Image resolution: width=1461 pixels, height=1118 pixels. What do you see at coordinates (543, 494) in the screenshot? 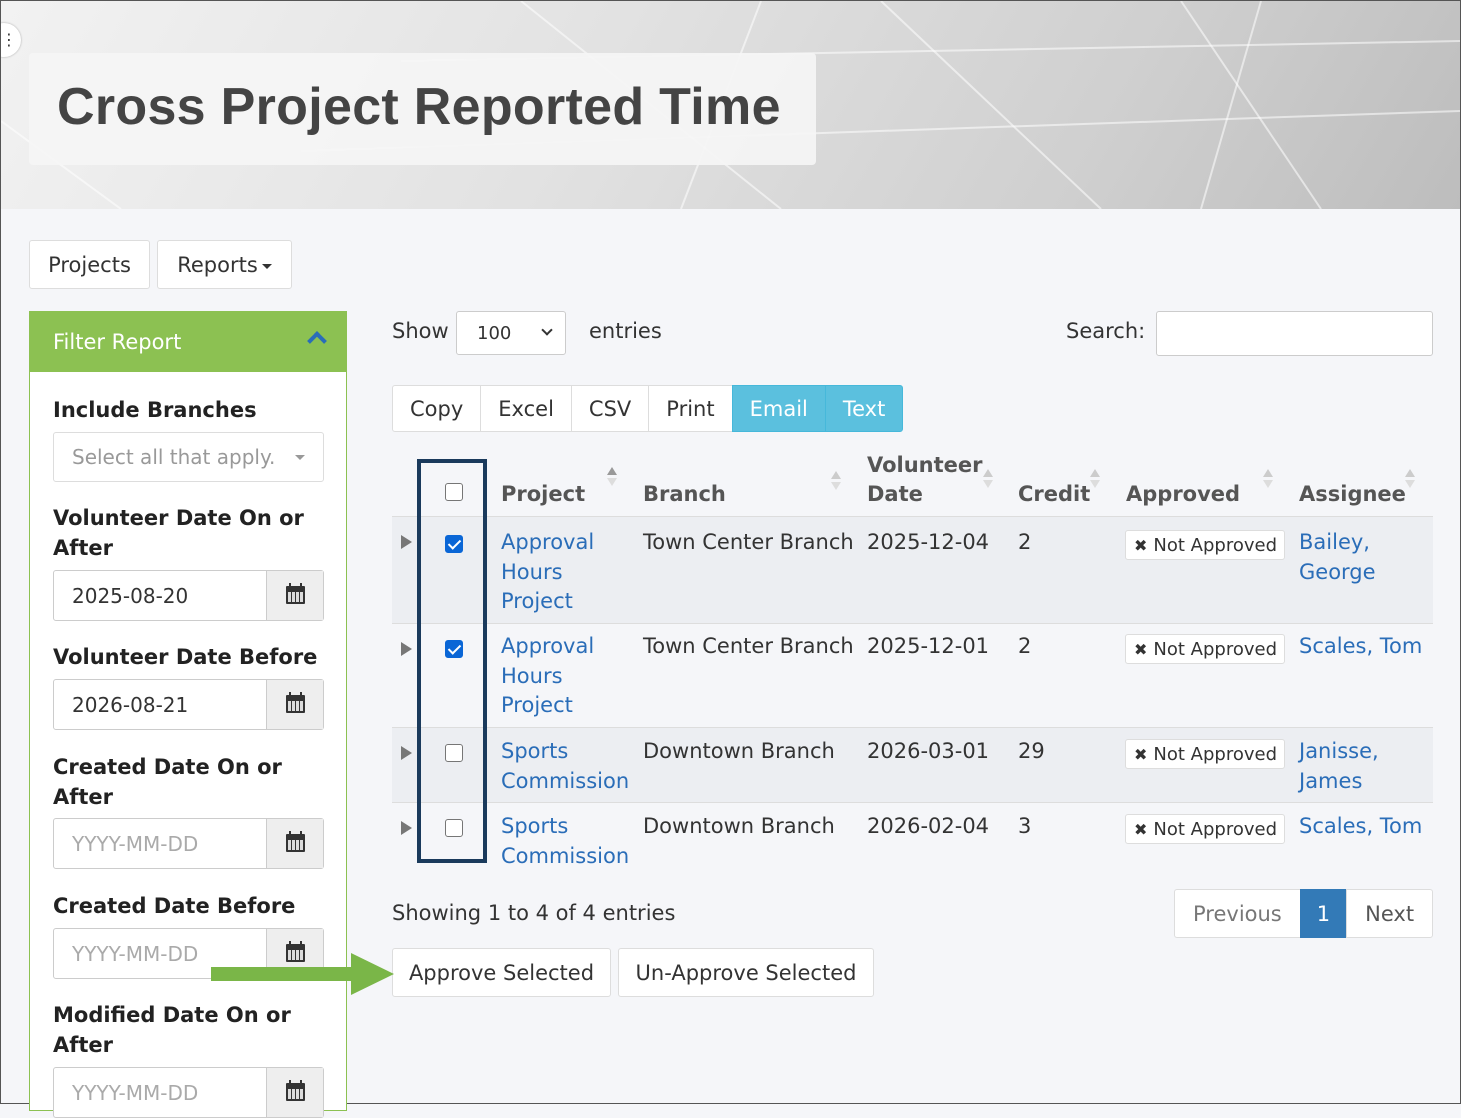
I see `column-header-project: Project` at bounding box center [543, 494].